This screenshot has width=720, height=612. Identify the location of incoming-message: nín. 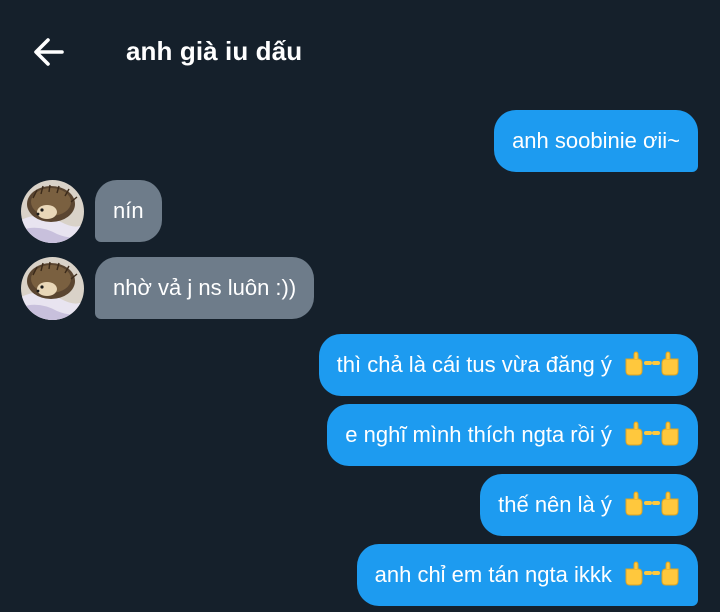
(128, 211).